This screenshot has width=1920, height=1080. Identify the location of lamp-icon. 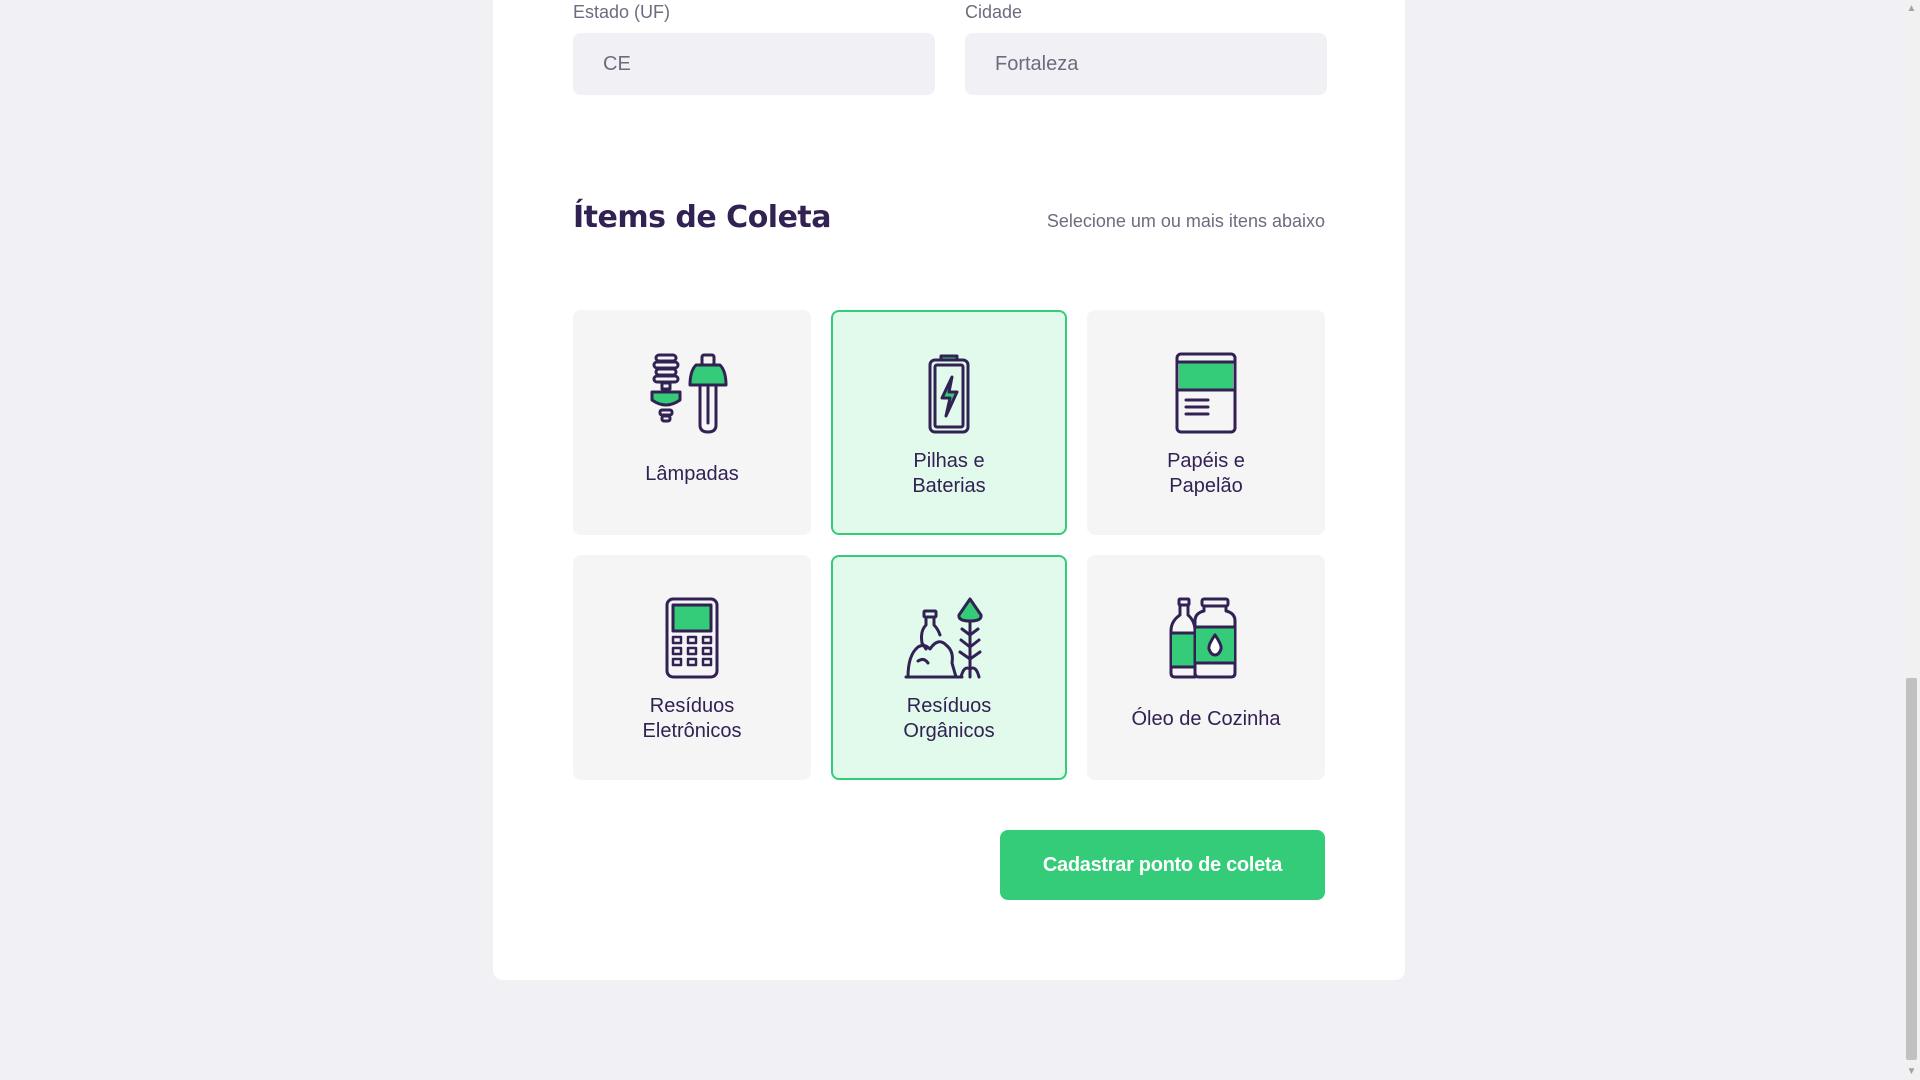
(692, 393).